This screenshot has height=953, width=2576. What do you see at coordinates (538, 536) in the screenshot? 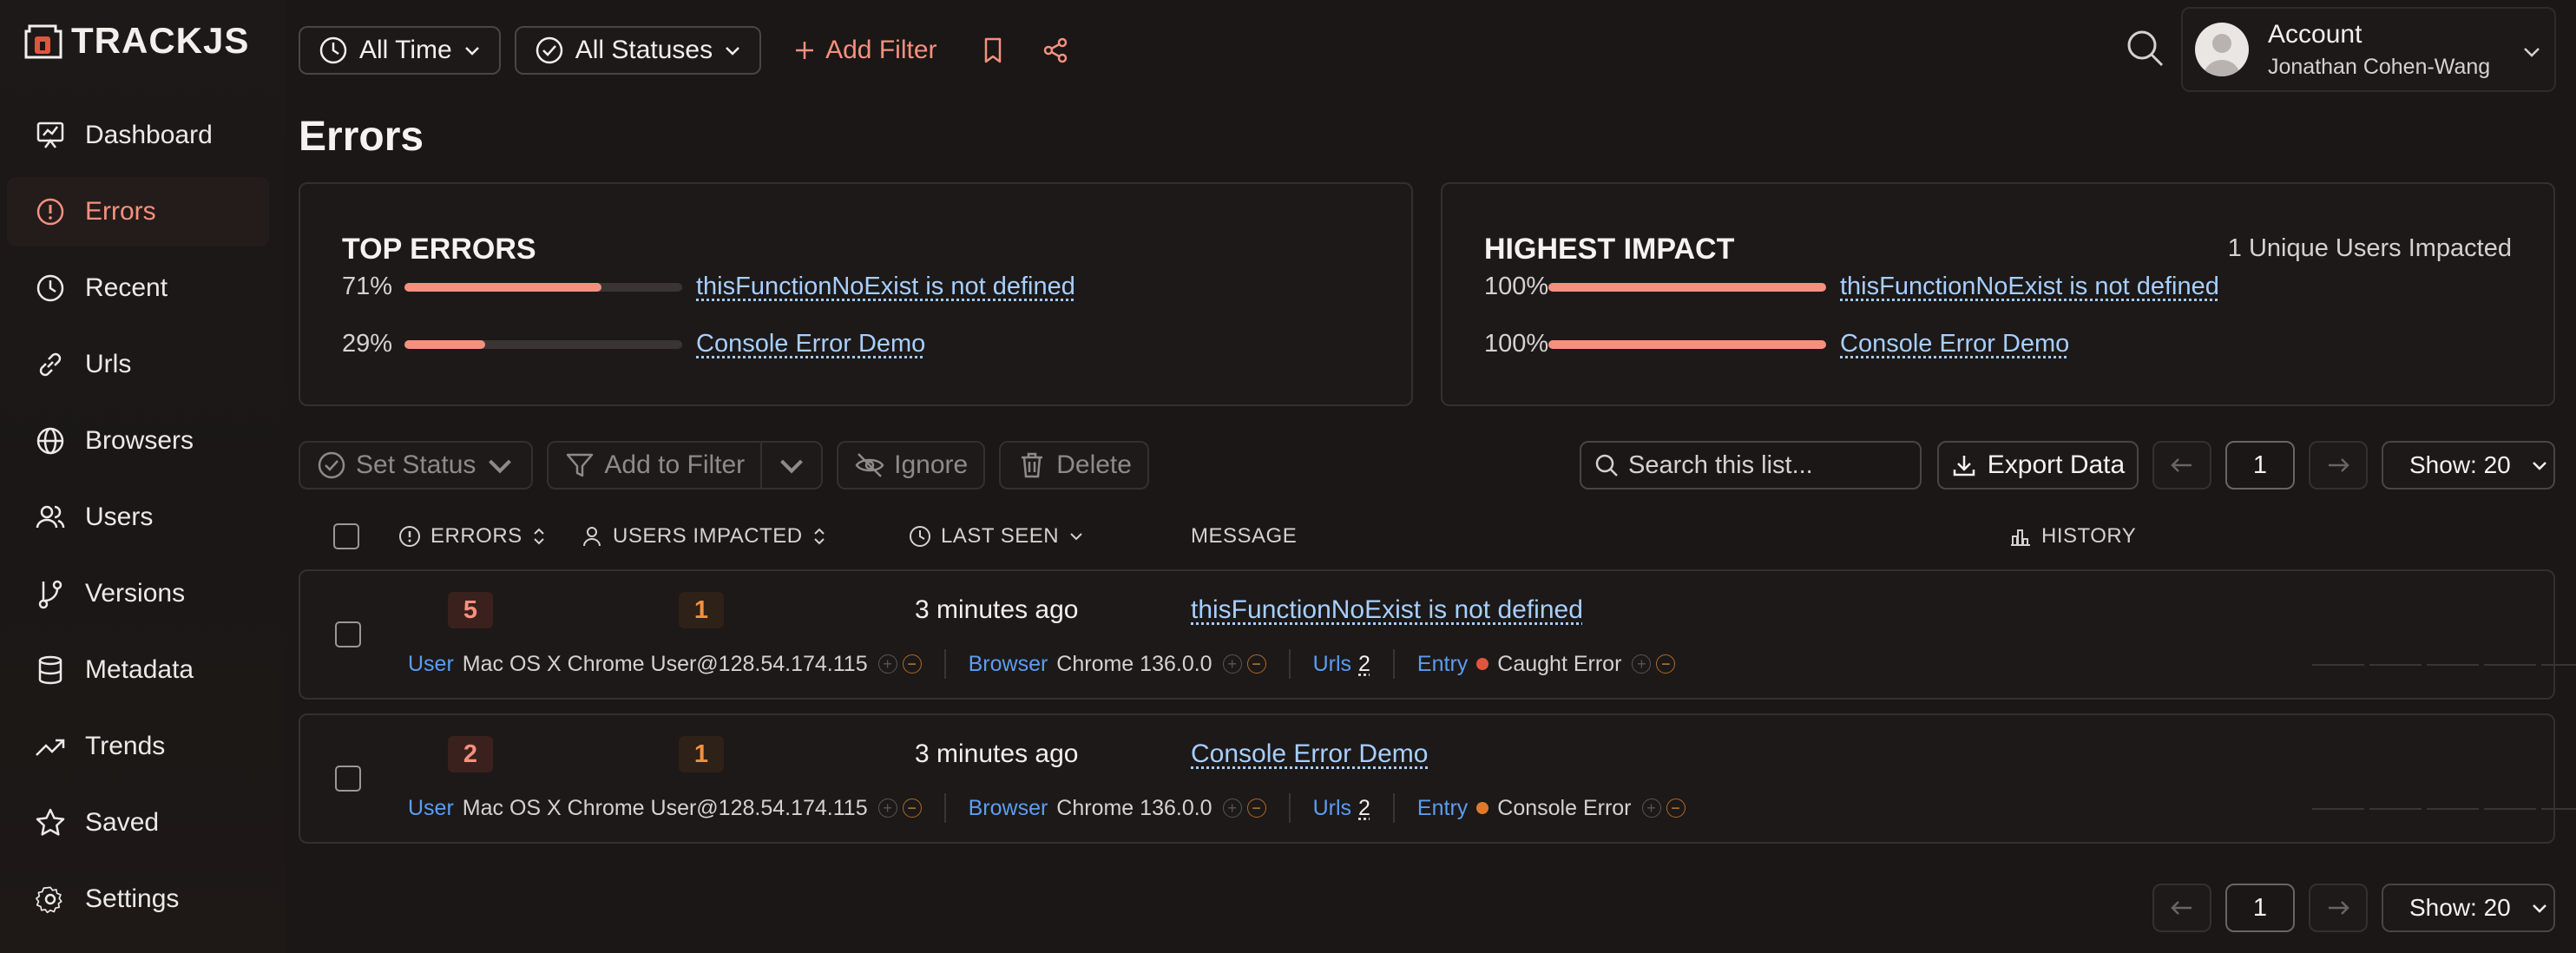
I see `sort-icon` at bounding box center [538, 536].